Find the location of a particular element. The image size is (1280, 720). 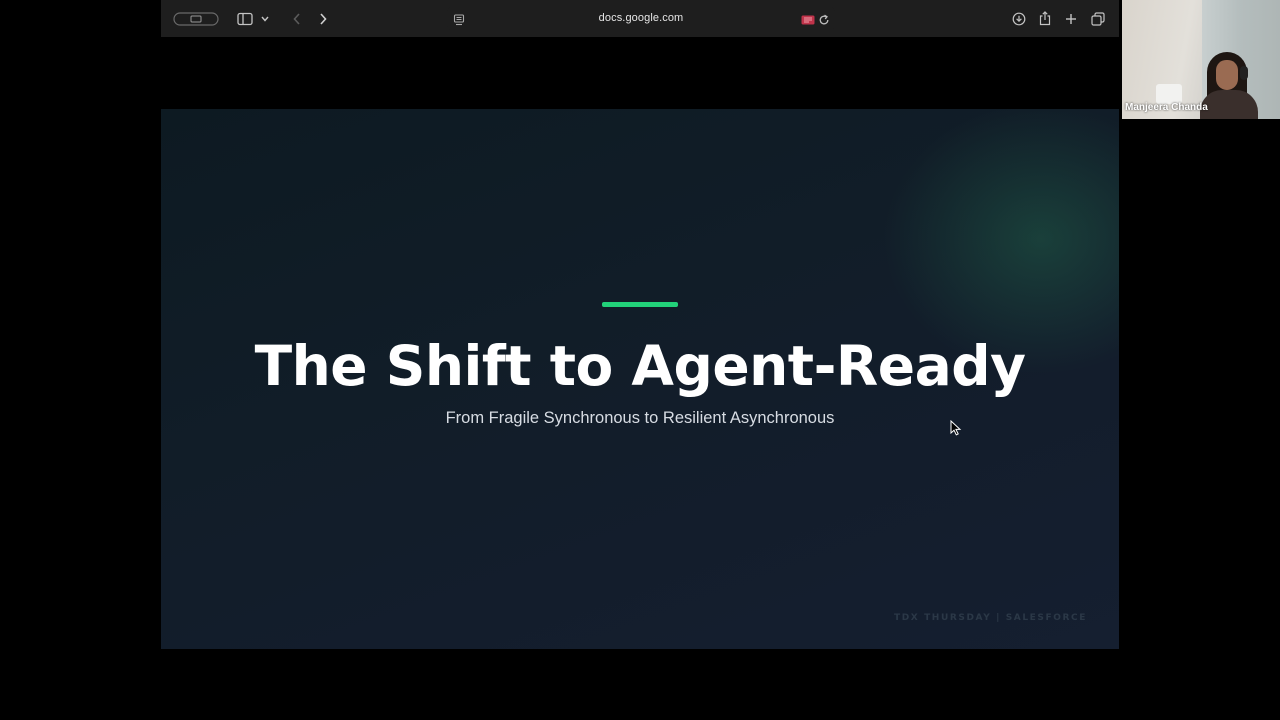

browser-toolbar: docs.google.com is located at coordinates (640, 18).